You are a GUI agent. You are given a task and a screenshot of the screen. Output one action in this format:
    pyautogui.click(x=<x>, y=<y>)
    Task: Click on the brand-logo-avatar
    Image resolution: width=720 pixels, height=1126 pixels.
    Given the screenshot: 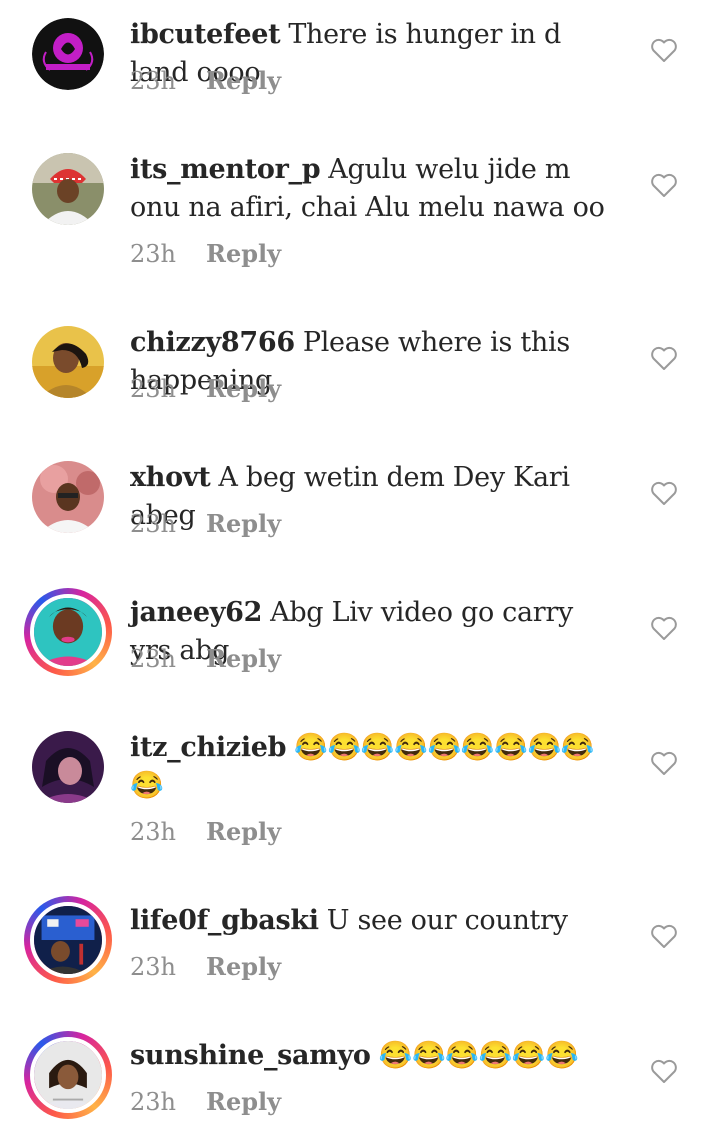 What is the action you would take?
    pyautogui.click(x=68, y=54)
    